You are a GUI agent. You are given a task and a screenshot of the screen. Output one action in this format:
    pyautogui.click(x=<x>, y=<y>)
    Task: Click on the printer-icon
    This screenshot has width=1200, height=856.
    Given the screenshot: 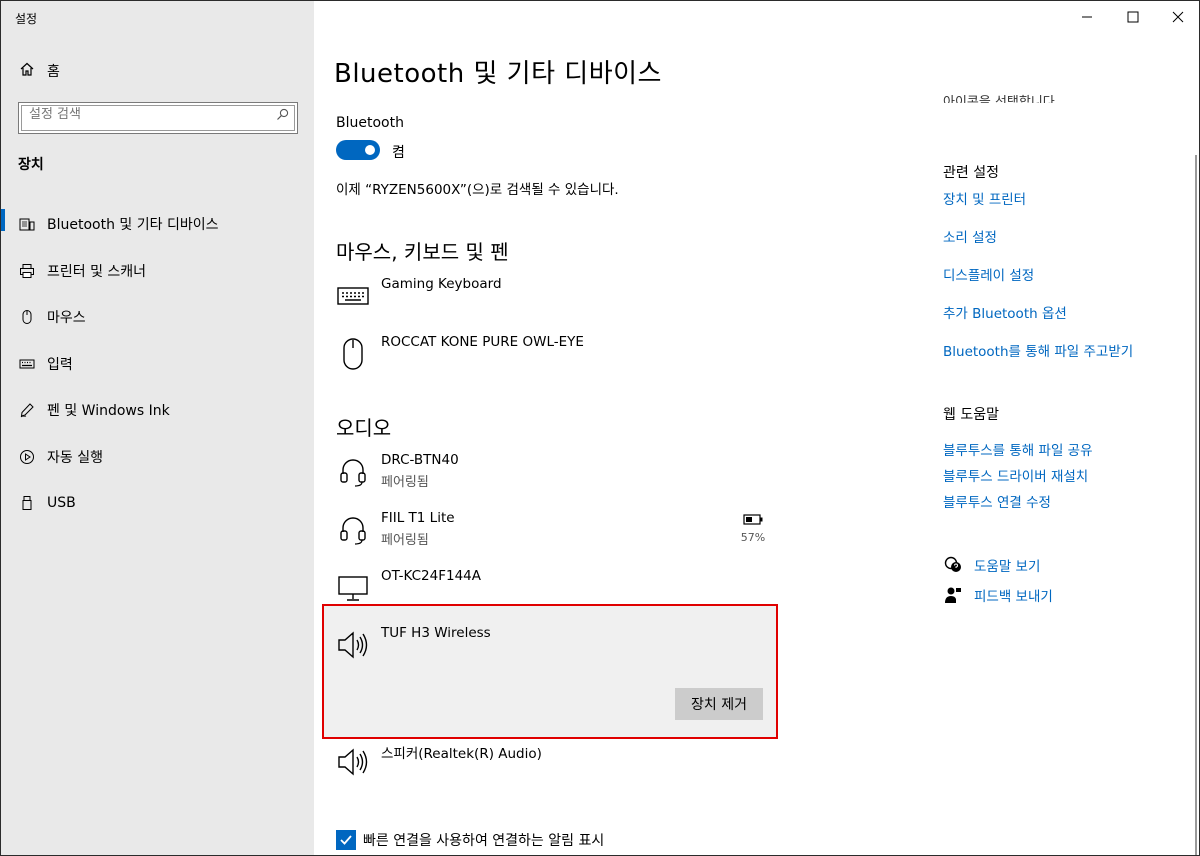 What is the action you would take?
    pyautogui.click(x=27, y=271)
    